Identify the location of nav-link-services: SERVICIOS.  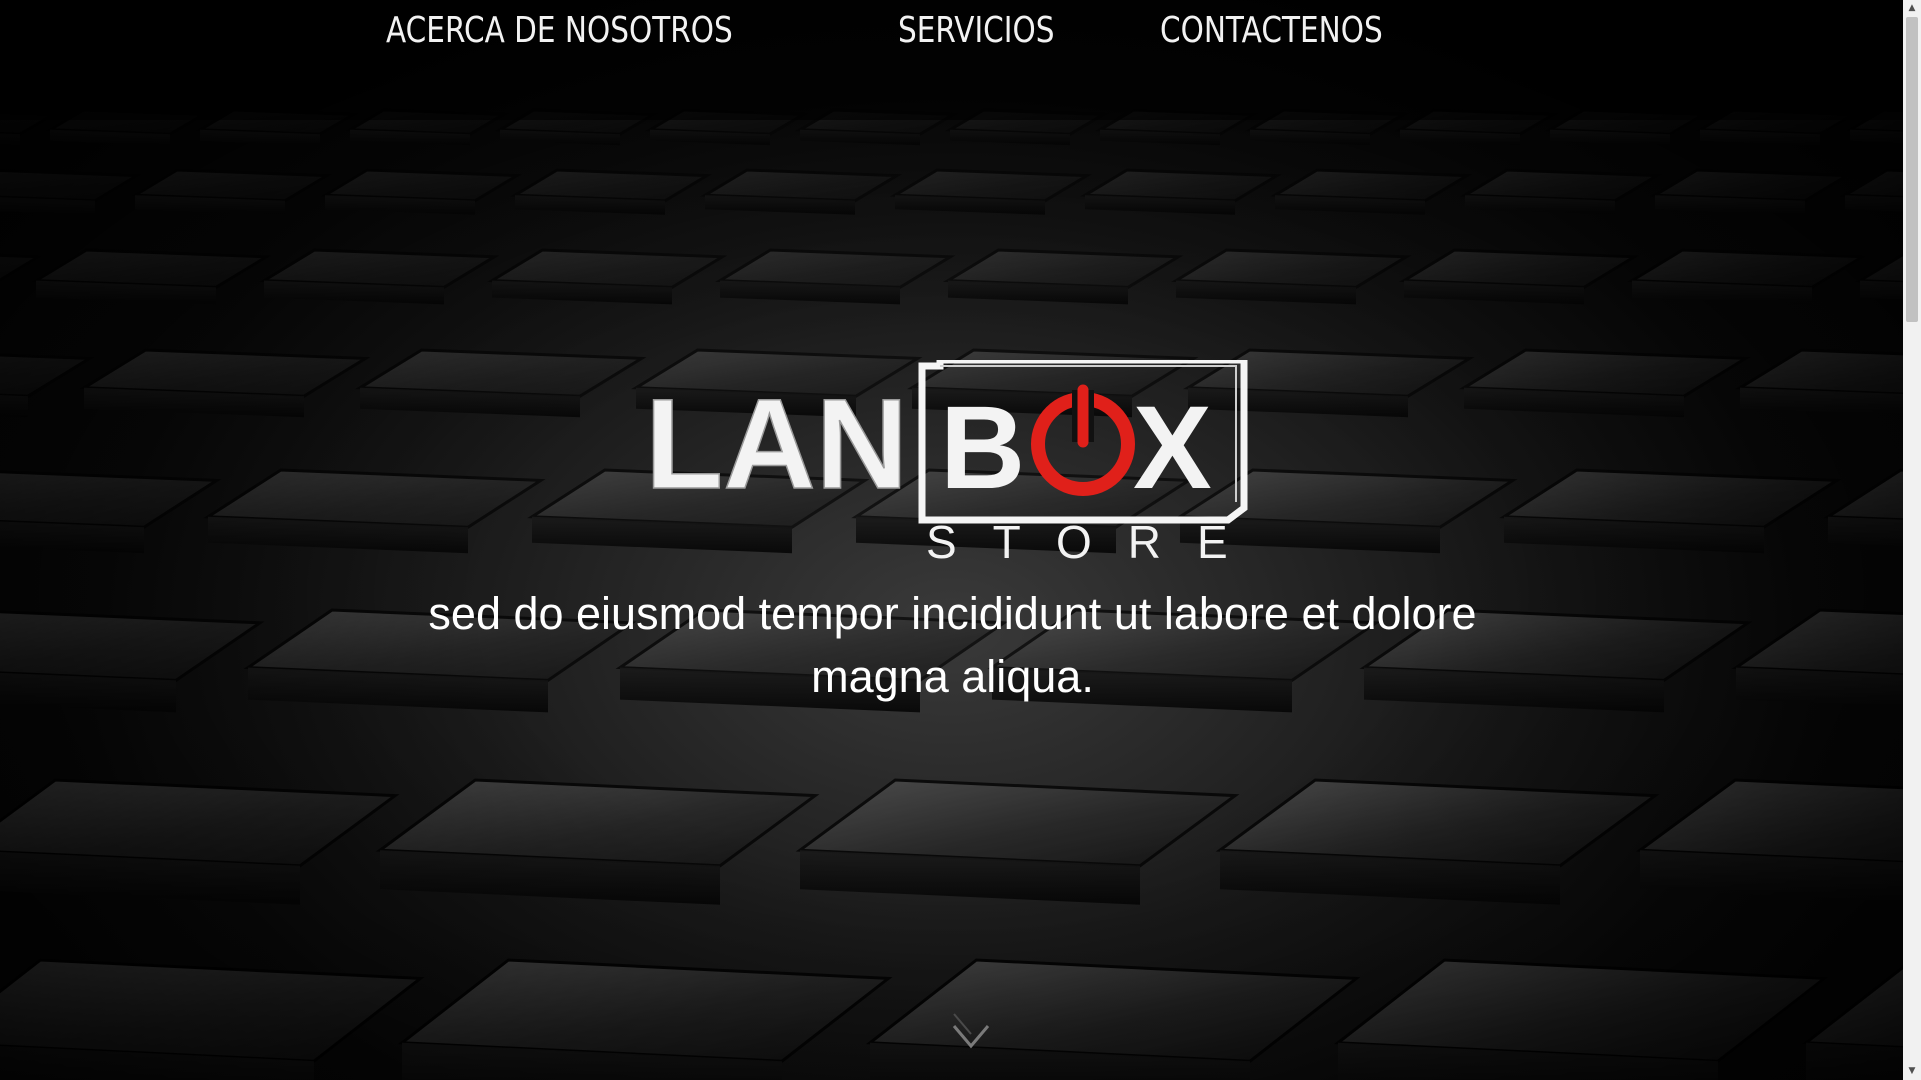
(976, 30).